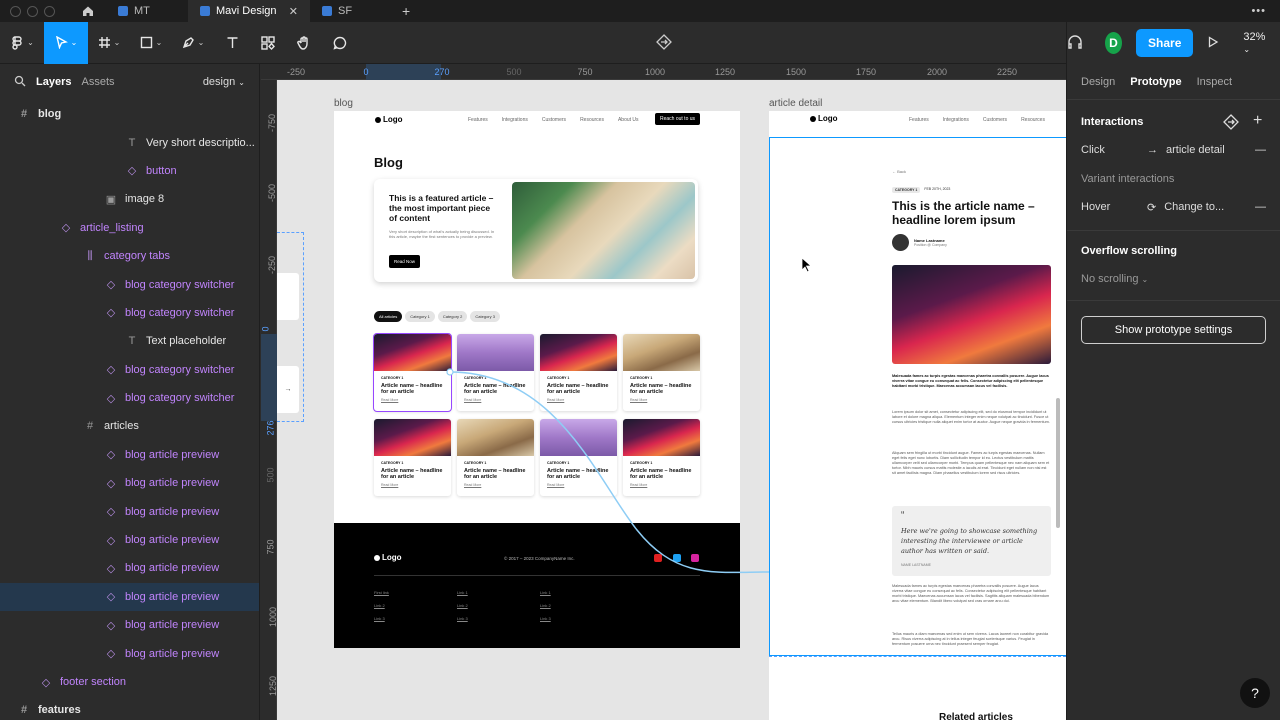  I want to click on hand-icon, so click(302, 42).